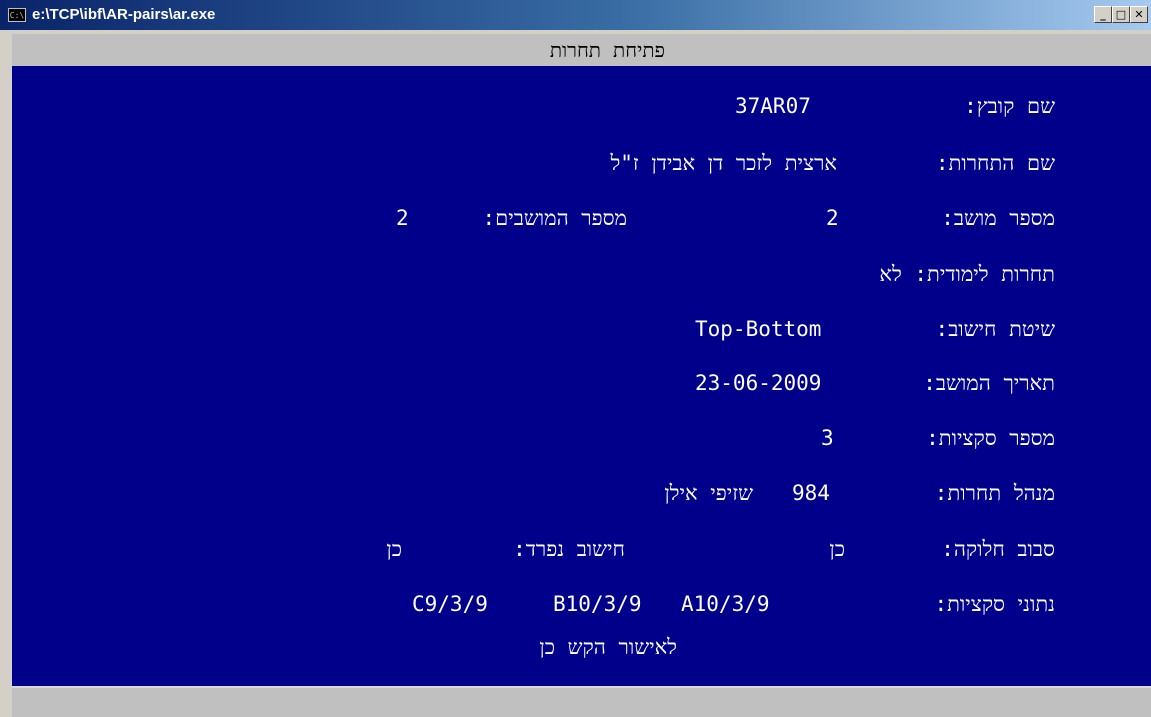 The height and width of the screenshot is (717, 1151). What do you see at coordinates (1009, 106) in the screenshot?
I see `file-name-label: שם קובץ:` at bounding box center [1009, 106].